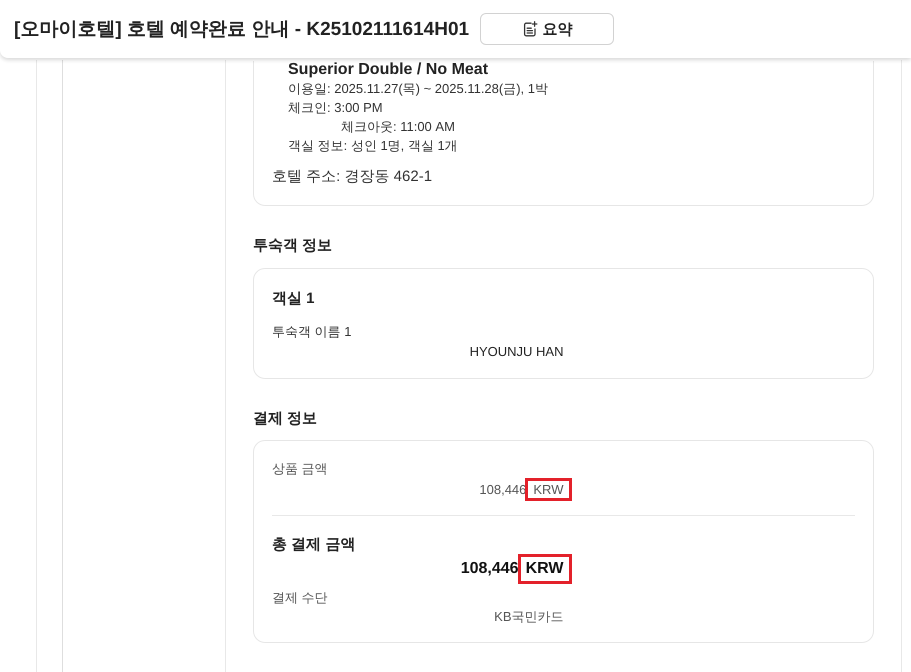  Describe the element at coordinates (398, 127) in the screenshot. I see `booking-detail-text: 체크아웃: 11:00 AM` at that location.